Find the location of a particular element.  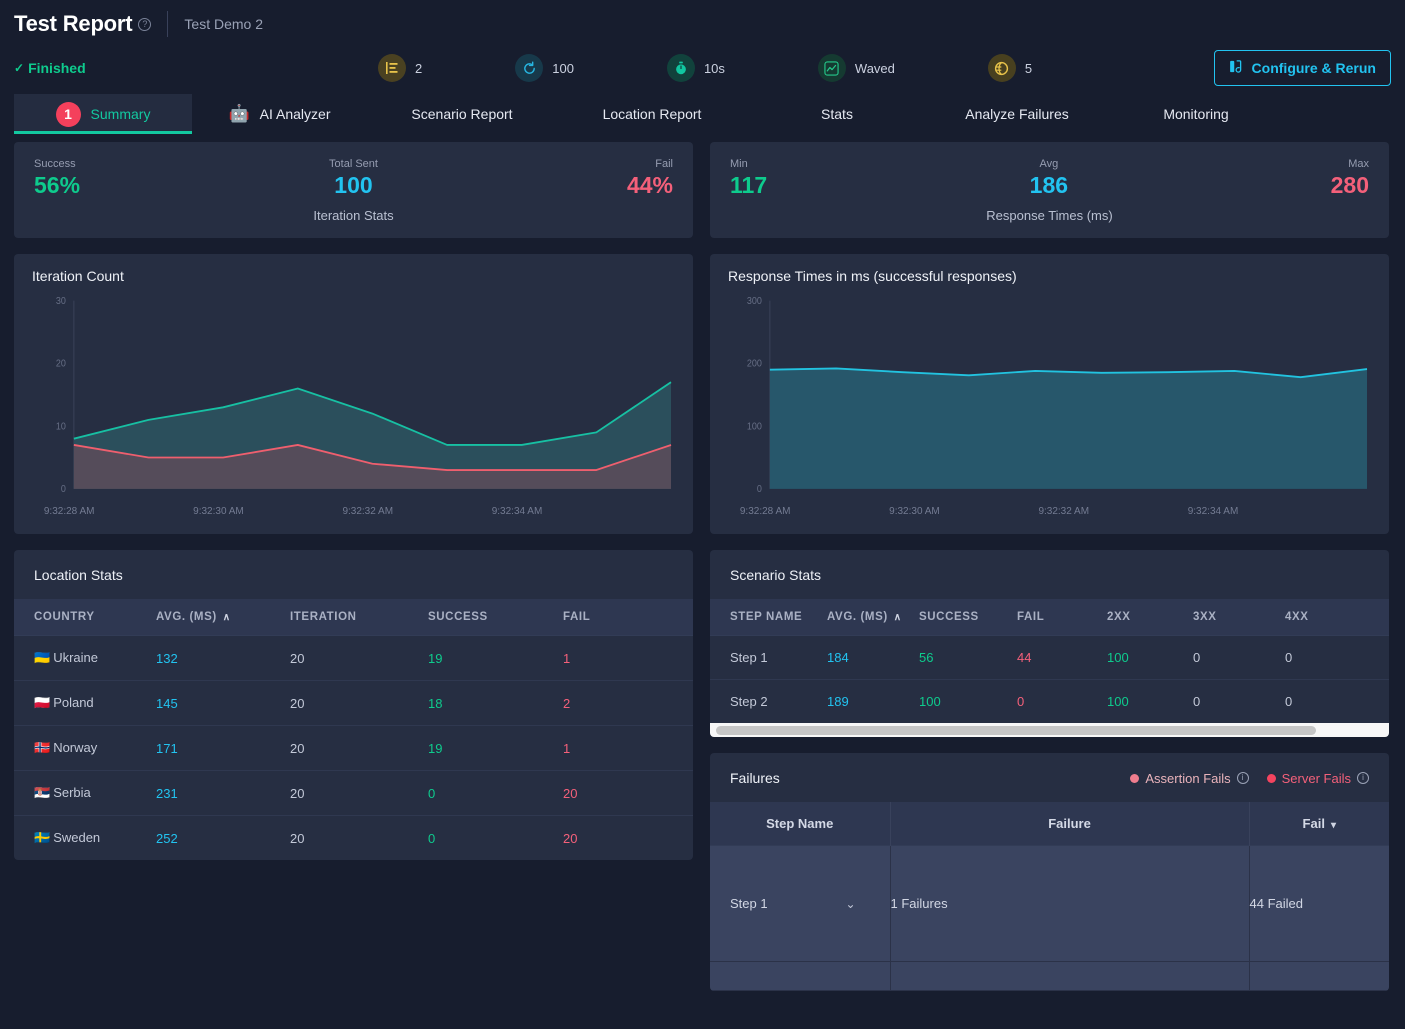

col-failure-label: Failure is located at coordinates (1069, 823).